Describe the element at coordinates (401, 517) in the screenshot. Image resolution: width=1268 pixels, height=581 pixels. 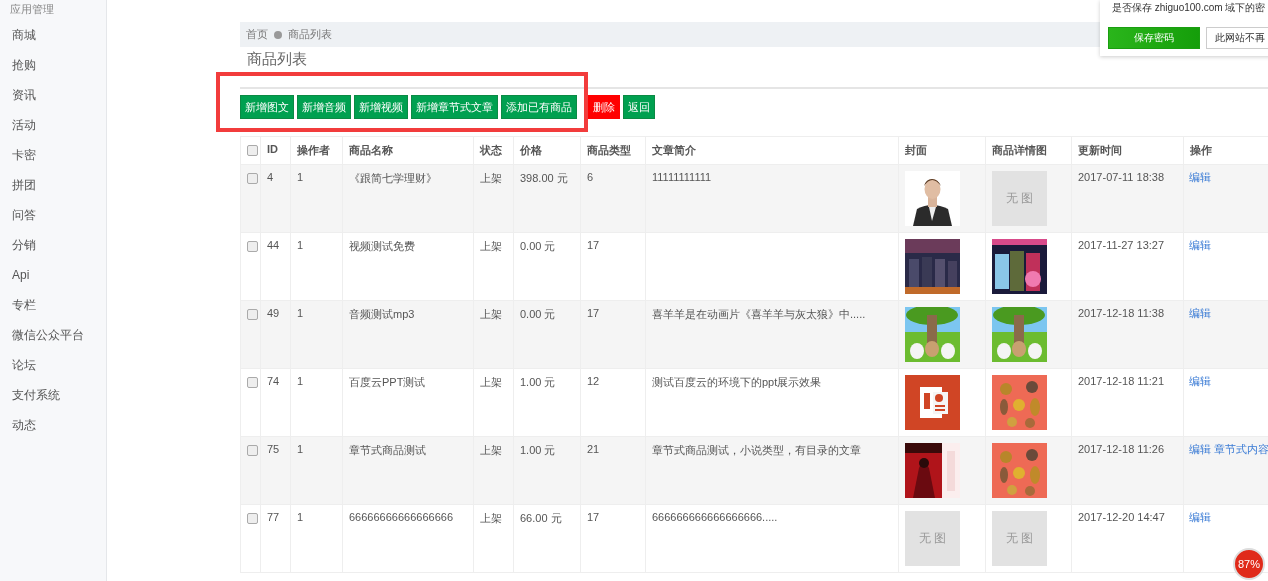
I see `table-cell: 66666666666666666` at that location.